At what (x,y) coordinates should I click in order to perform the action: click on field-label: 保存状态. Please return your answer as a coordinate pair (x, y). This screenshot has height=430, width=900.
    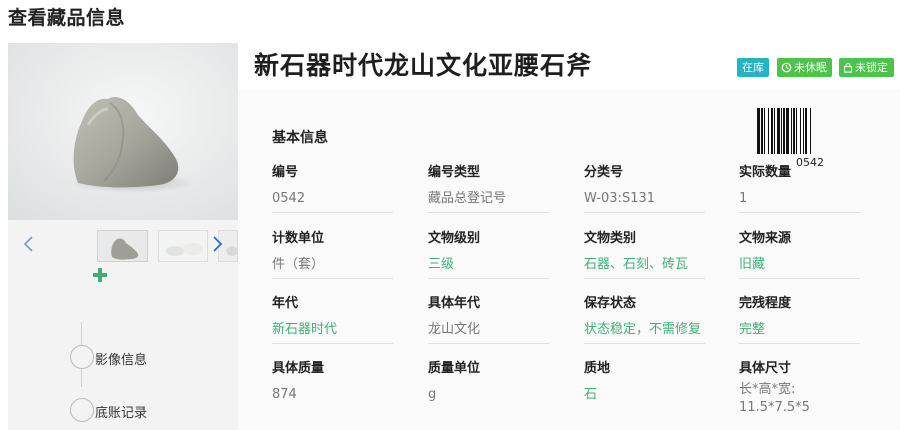
    Looking at the image, I should click on (610, 303).